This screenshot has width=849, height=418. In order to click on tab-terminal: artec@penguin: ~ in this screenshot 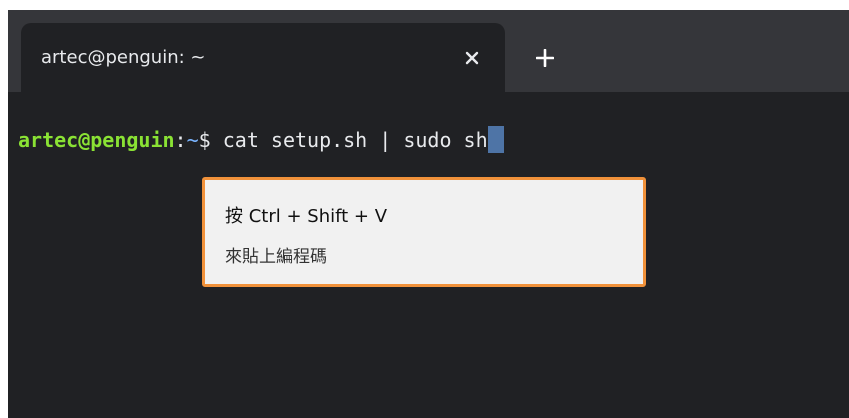, I will do `click(263, 57)`.